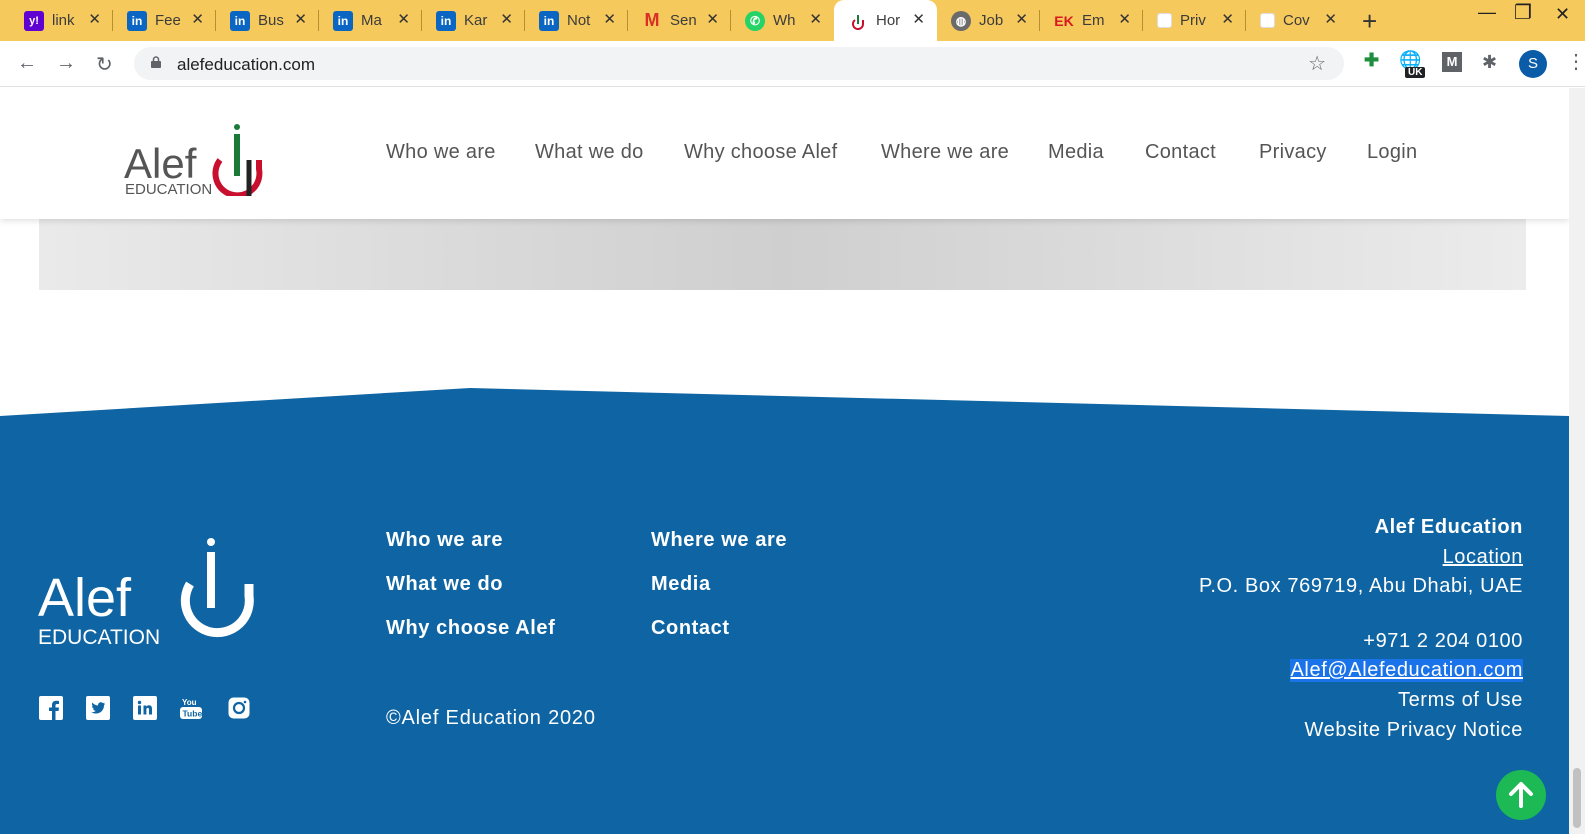 This screenshot has height=834, width=1585. What do you see at coordinates (98, 708) in the screenshot?
I see `twitter-icon` at bounding box center [98, 708].